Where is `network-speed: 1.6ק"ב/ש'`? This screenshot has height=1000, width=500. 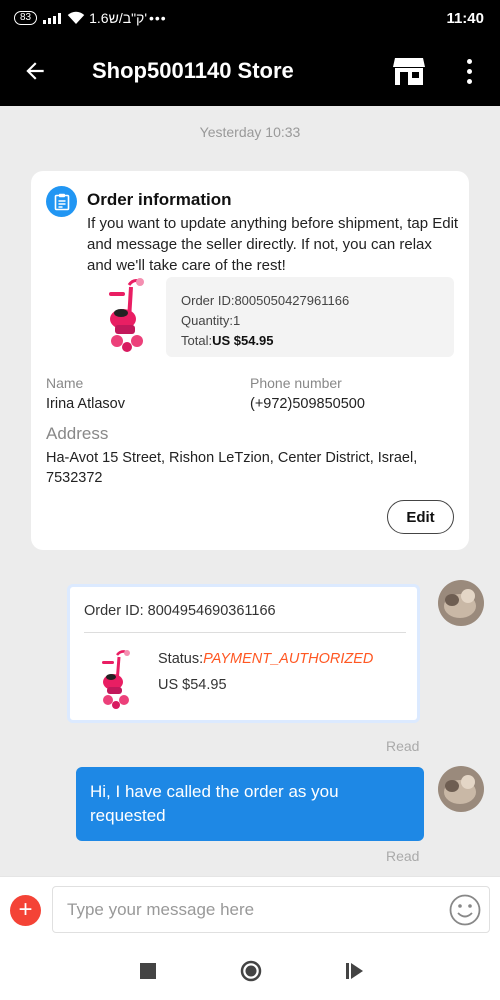
network-speed: 1.6ק"ב/ש' is located at coordinates (118, 18).